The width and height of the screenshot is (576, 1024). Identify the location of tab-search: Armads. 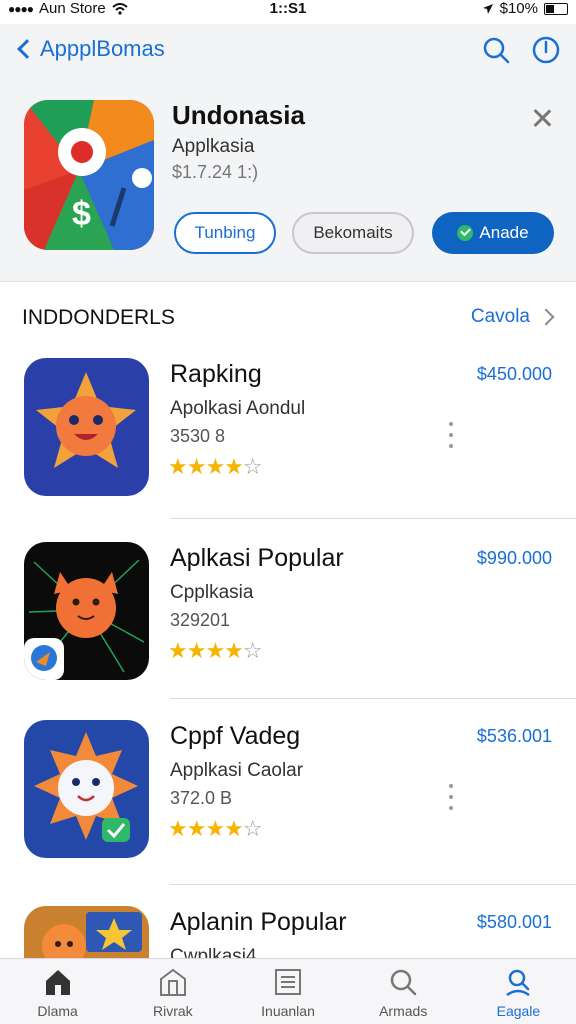
(403, 991).